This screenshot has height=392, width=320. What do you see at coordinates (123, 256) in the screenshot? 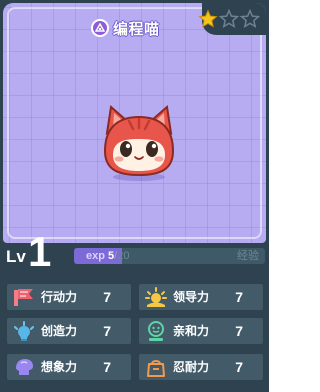
I see `exp-max: 20` at bounding box center [123, 256].